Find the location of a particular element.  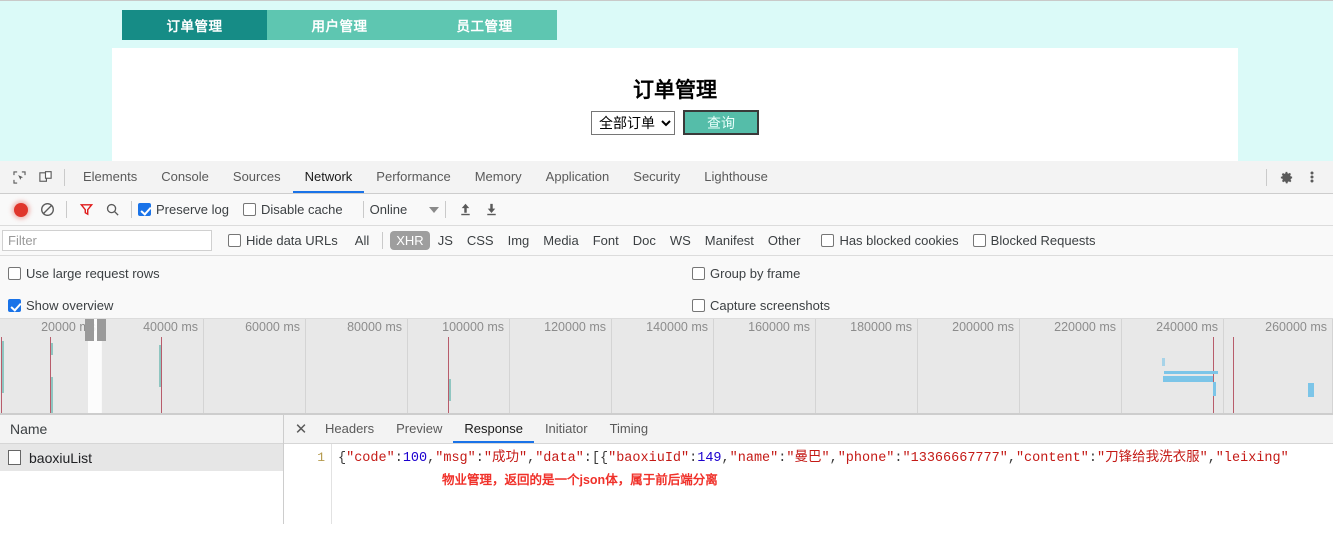

device-toolbar-icon is located at coordinates (45, 177).